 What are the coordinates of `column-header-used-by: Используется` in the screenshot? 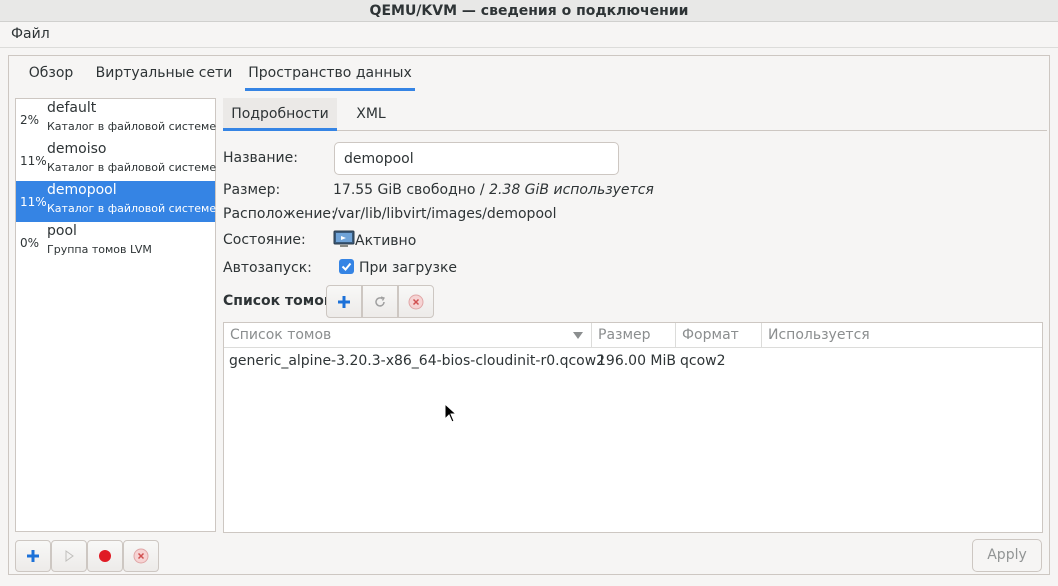 It's located at (902, 335).